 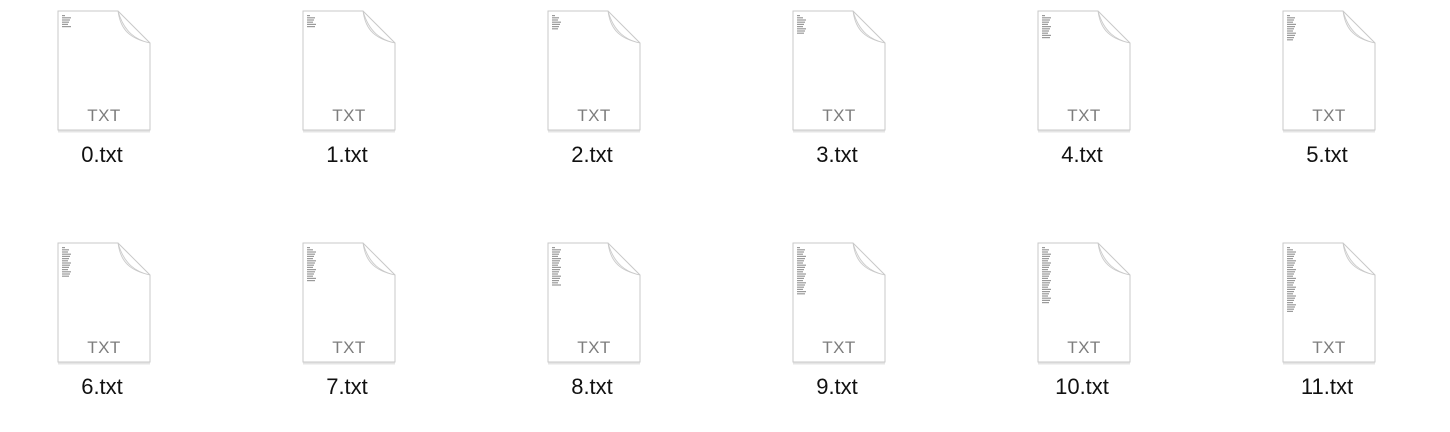 I want to click on file-item-1: TXT 1.txt, so click(x=345, y=102).